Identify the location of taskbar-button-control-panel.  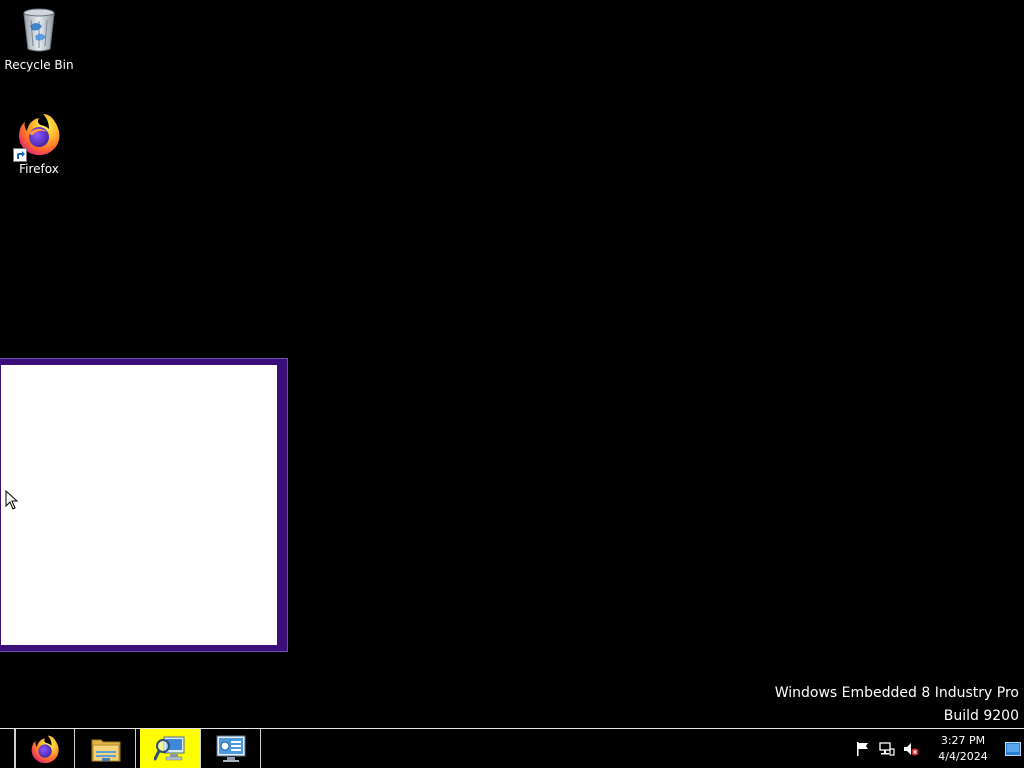
(231, 748).